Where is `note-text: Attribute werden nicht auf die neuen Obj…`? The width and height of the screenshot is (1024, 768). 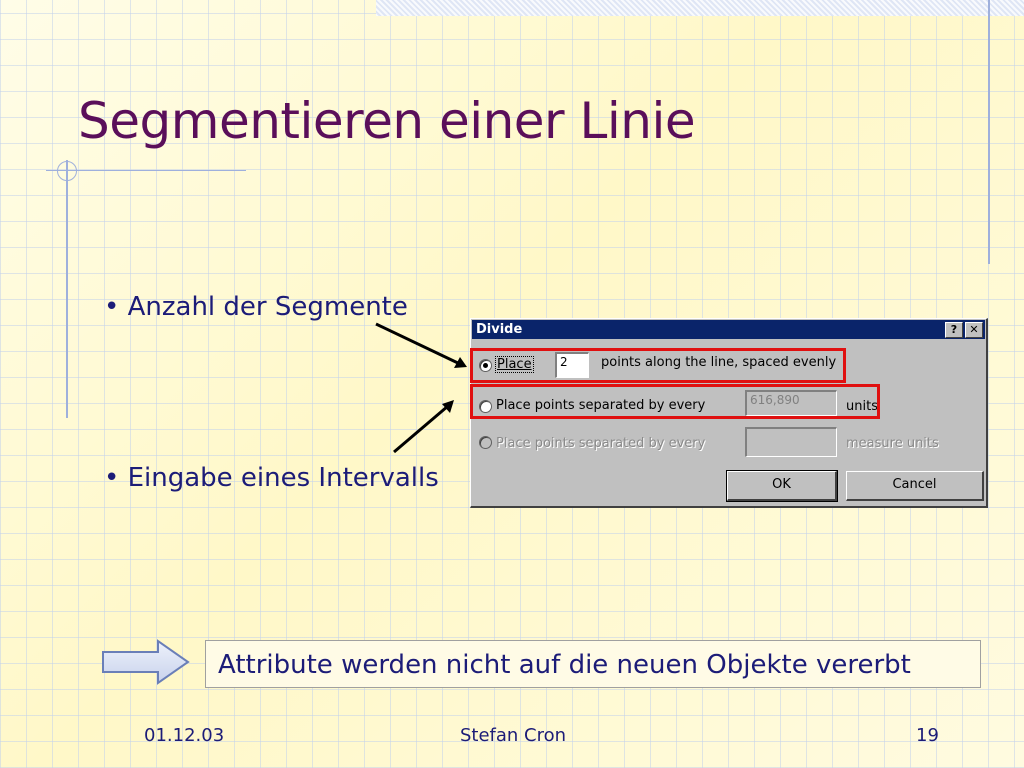 note-text: Attribute werden nicht auf die neuen Obj… is located at coordinates (564, 665).